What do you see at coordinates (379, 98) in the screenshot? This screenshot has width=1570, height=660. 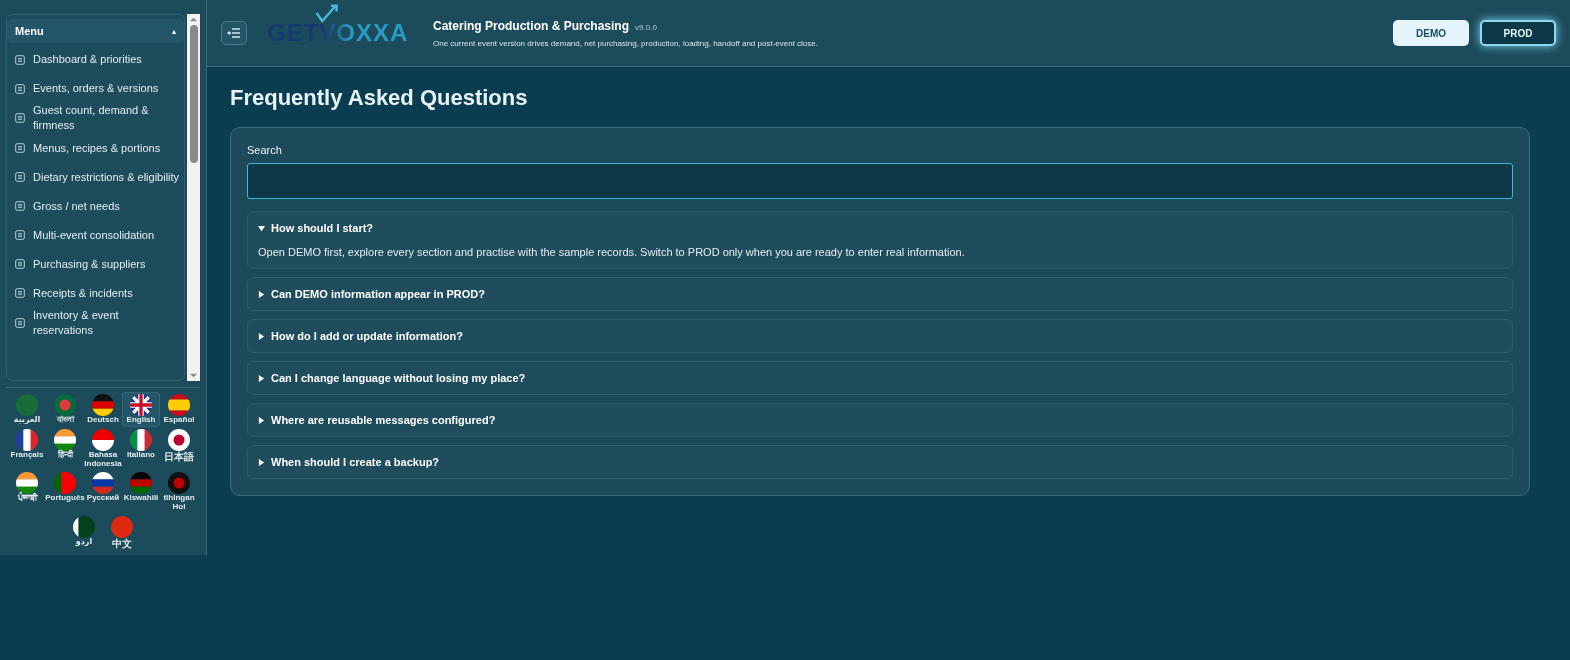 I see `page-title: Frequently Asked Questions` at bounding box center [379, 98].